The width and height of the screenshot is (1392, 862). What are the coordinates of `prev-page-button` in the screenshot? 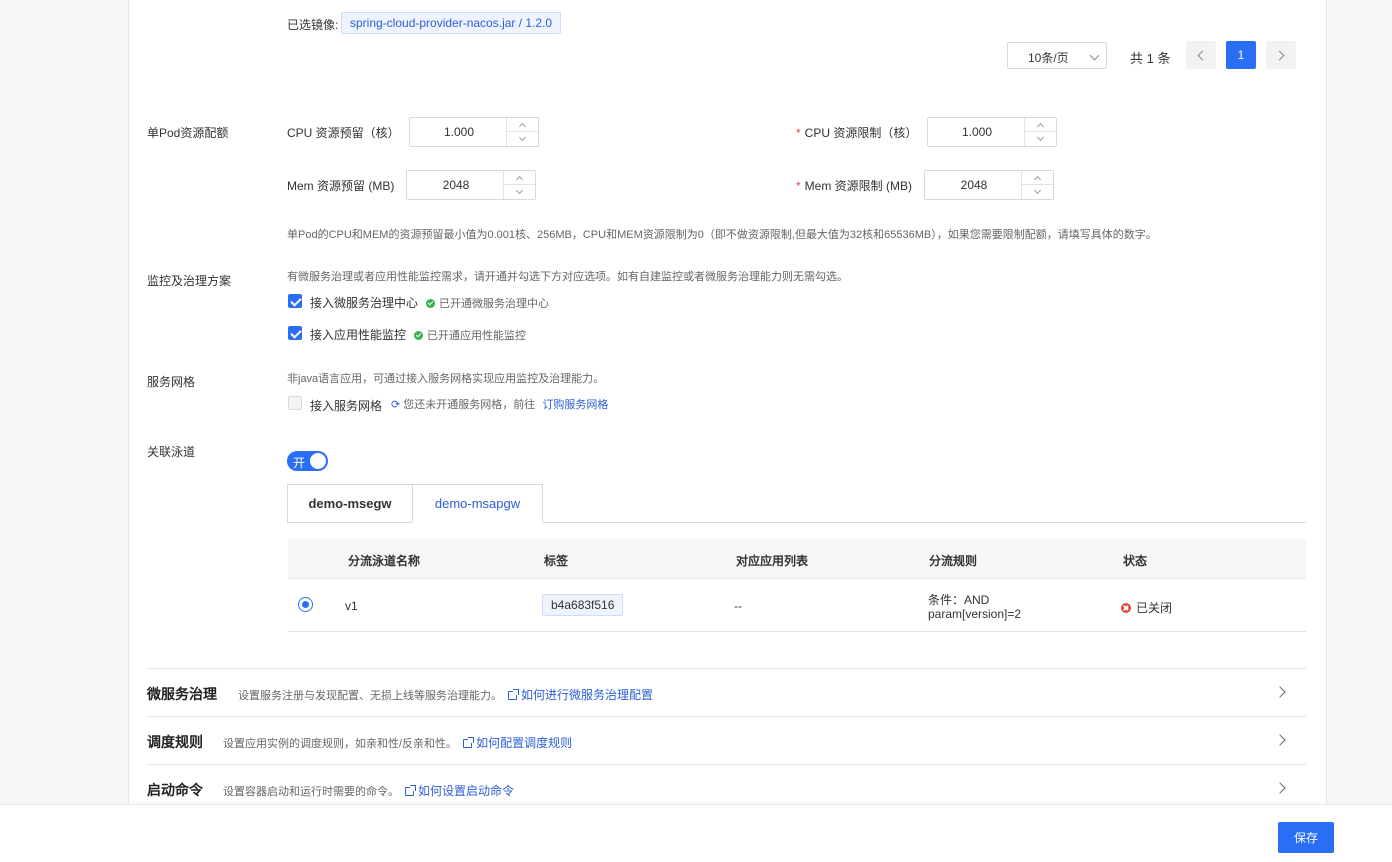 It's located at (1201, 55).